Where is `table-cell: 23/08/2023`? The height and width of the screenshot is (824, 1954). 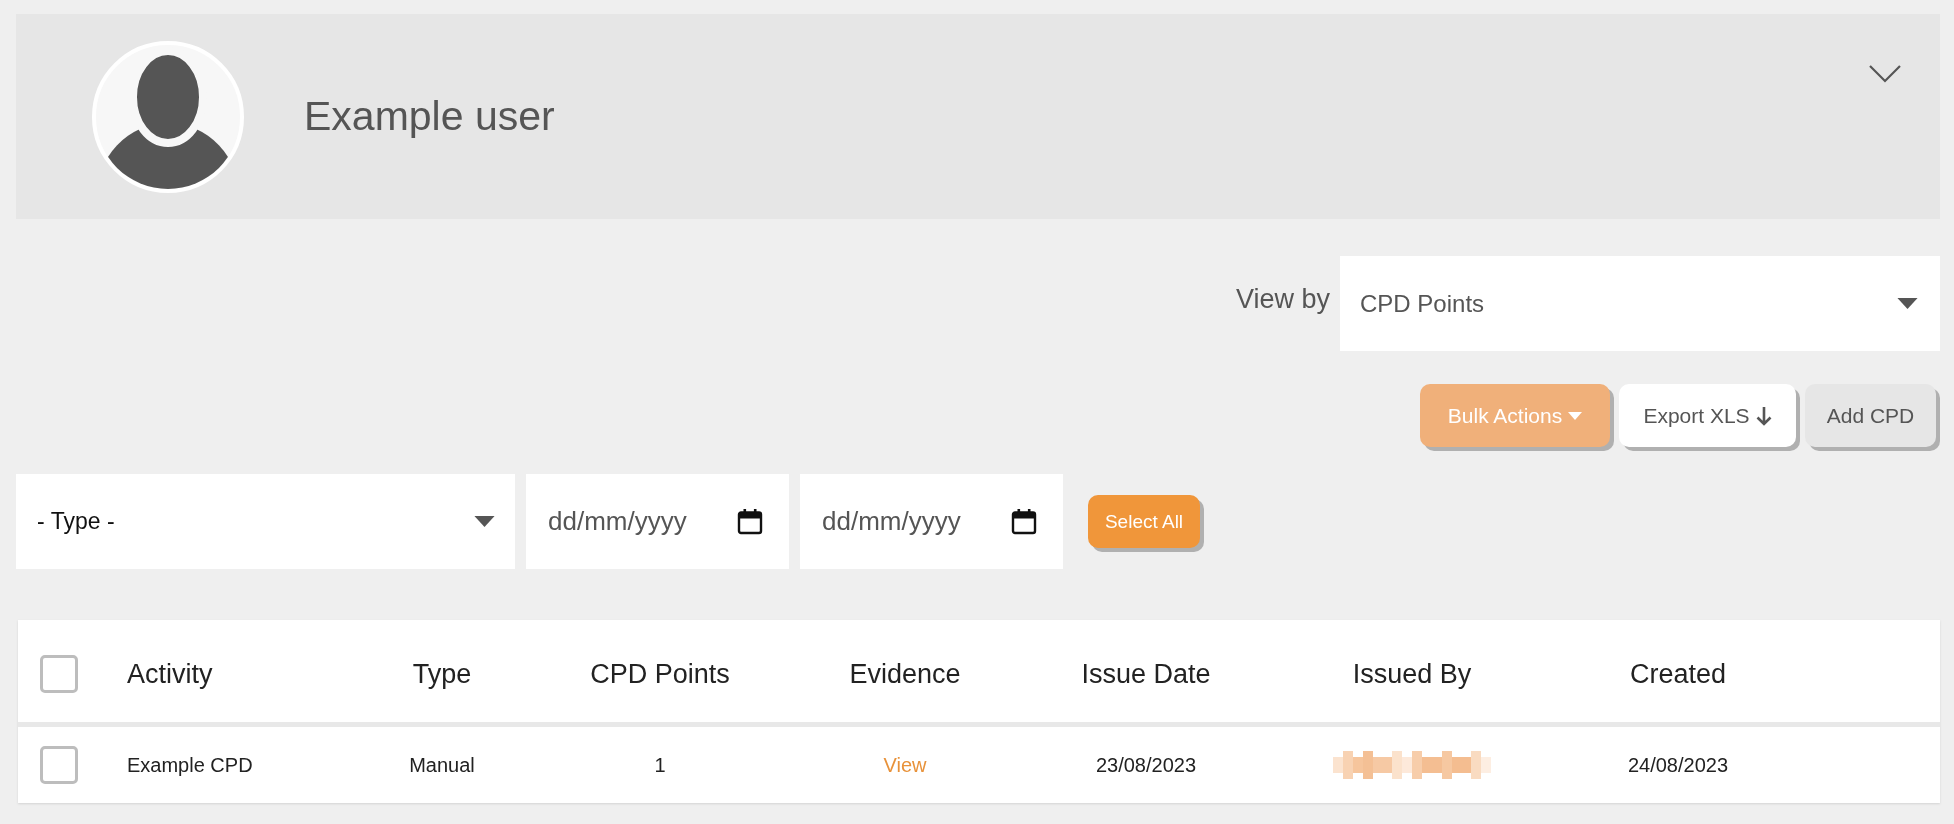 table-cell: 23/08/2023 is located at coordinates (1146, 765).